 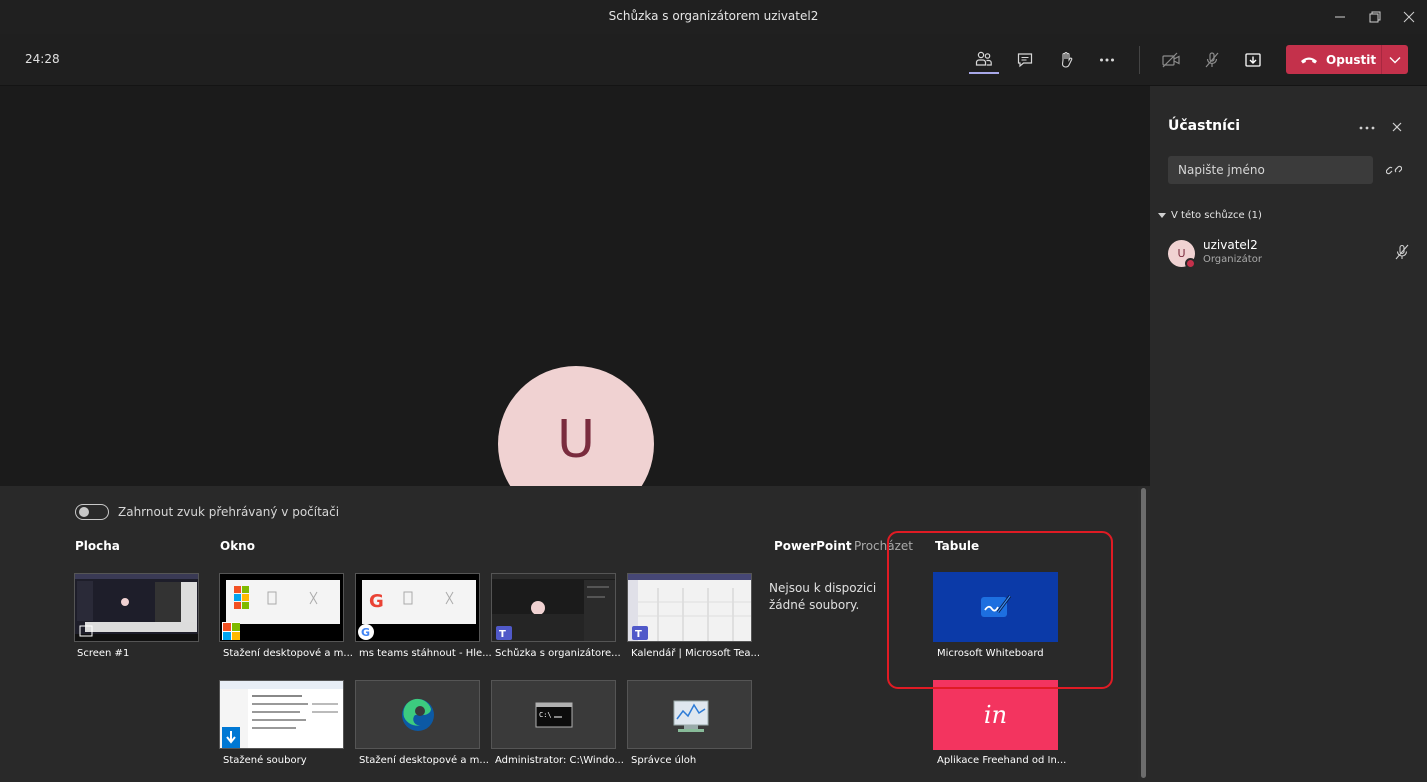 I want to click on command-prompt-icon: C:\, so click(x=553, y=714).